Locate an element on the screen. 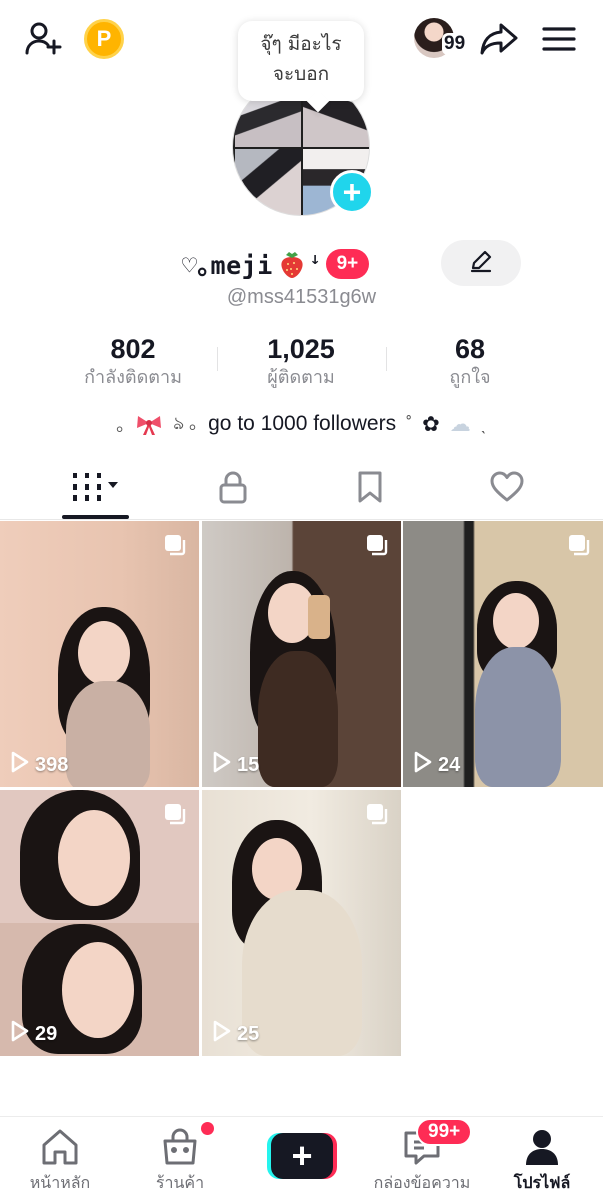 The image size is (603, 1200). play-count: 15 is located at coordinates (235, 765).